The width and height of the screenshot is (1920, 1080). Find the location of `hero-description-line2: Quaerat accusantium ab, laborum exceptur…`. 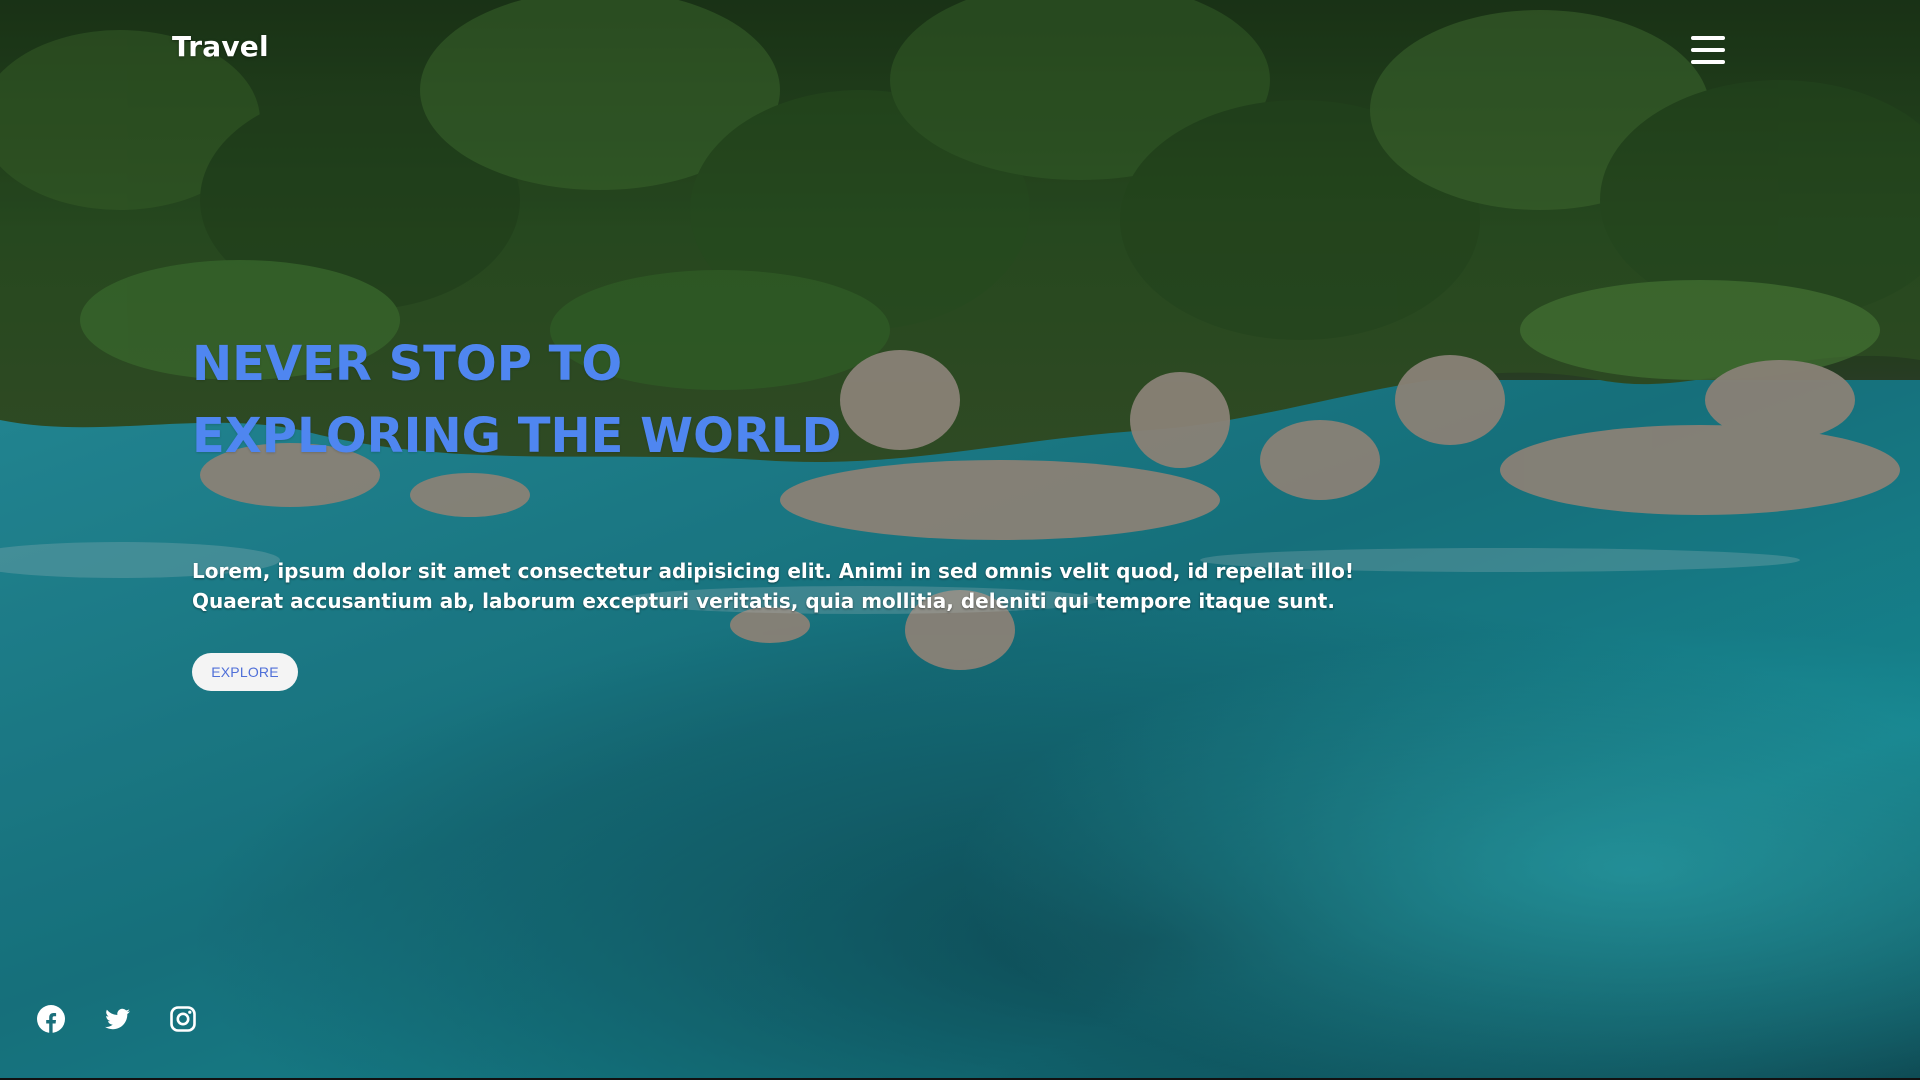

hero-description-line2: Quaerat accusantium ab, laborum exceptur… is located at coordinates (763, 601).